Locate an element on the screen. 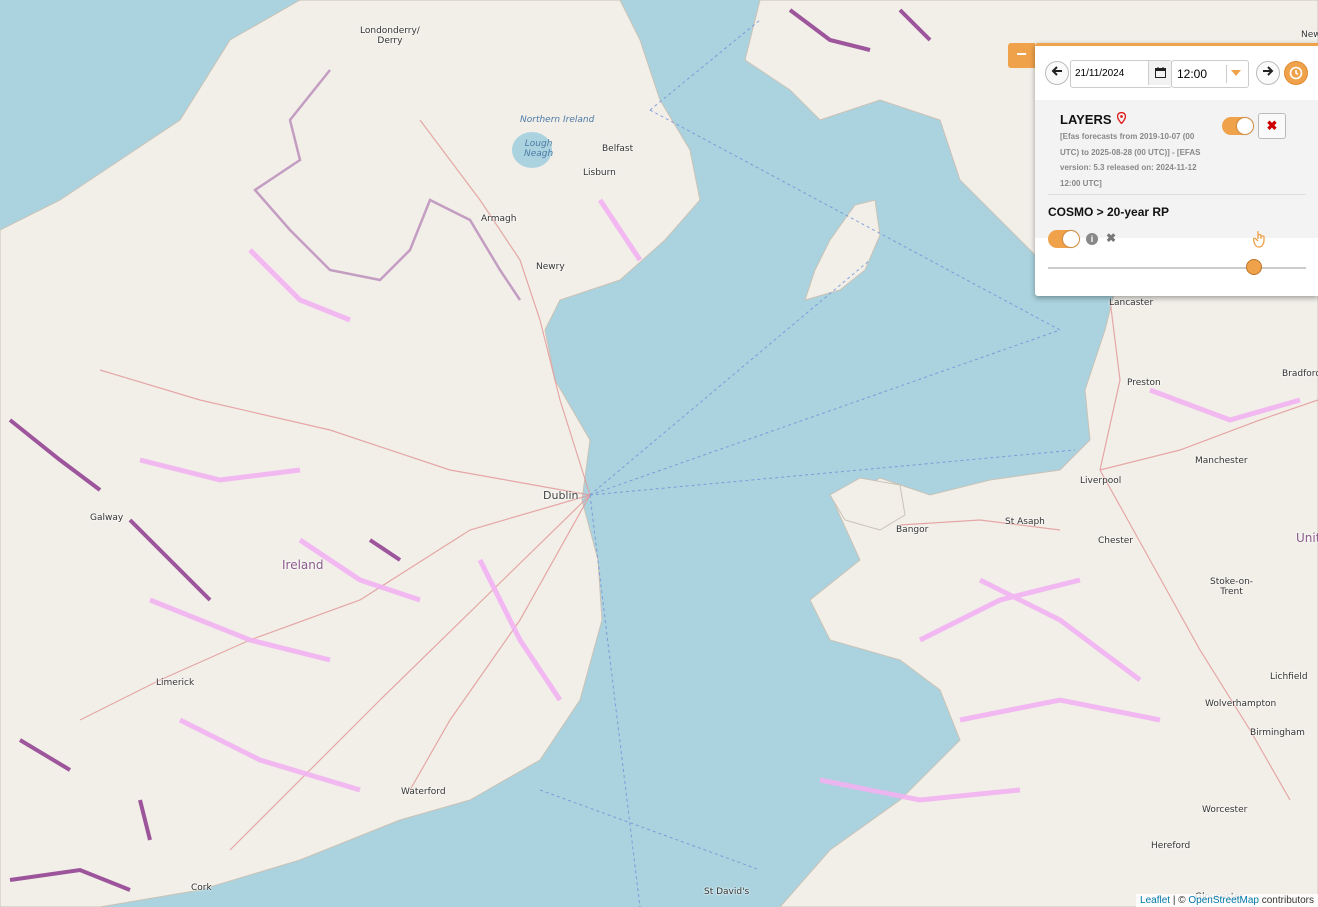  place-label-dublin: Dublin is located at coordinates (561, 495).